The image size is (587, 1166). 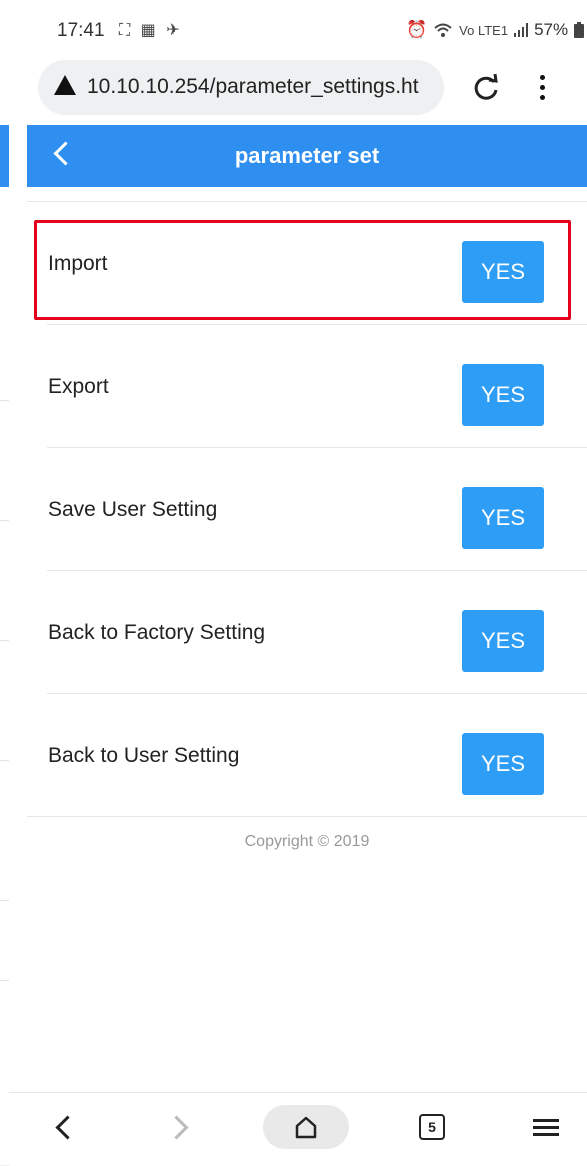 What do you see at coordinates (551, 29) in the screenshot?
I see `battery-percent: 57%` at bounding box center [551, 29].